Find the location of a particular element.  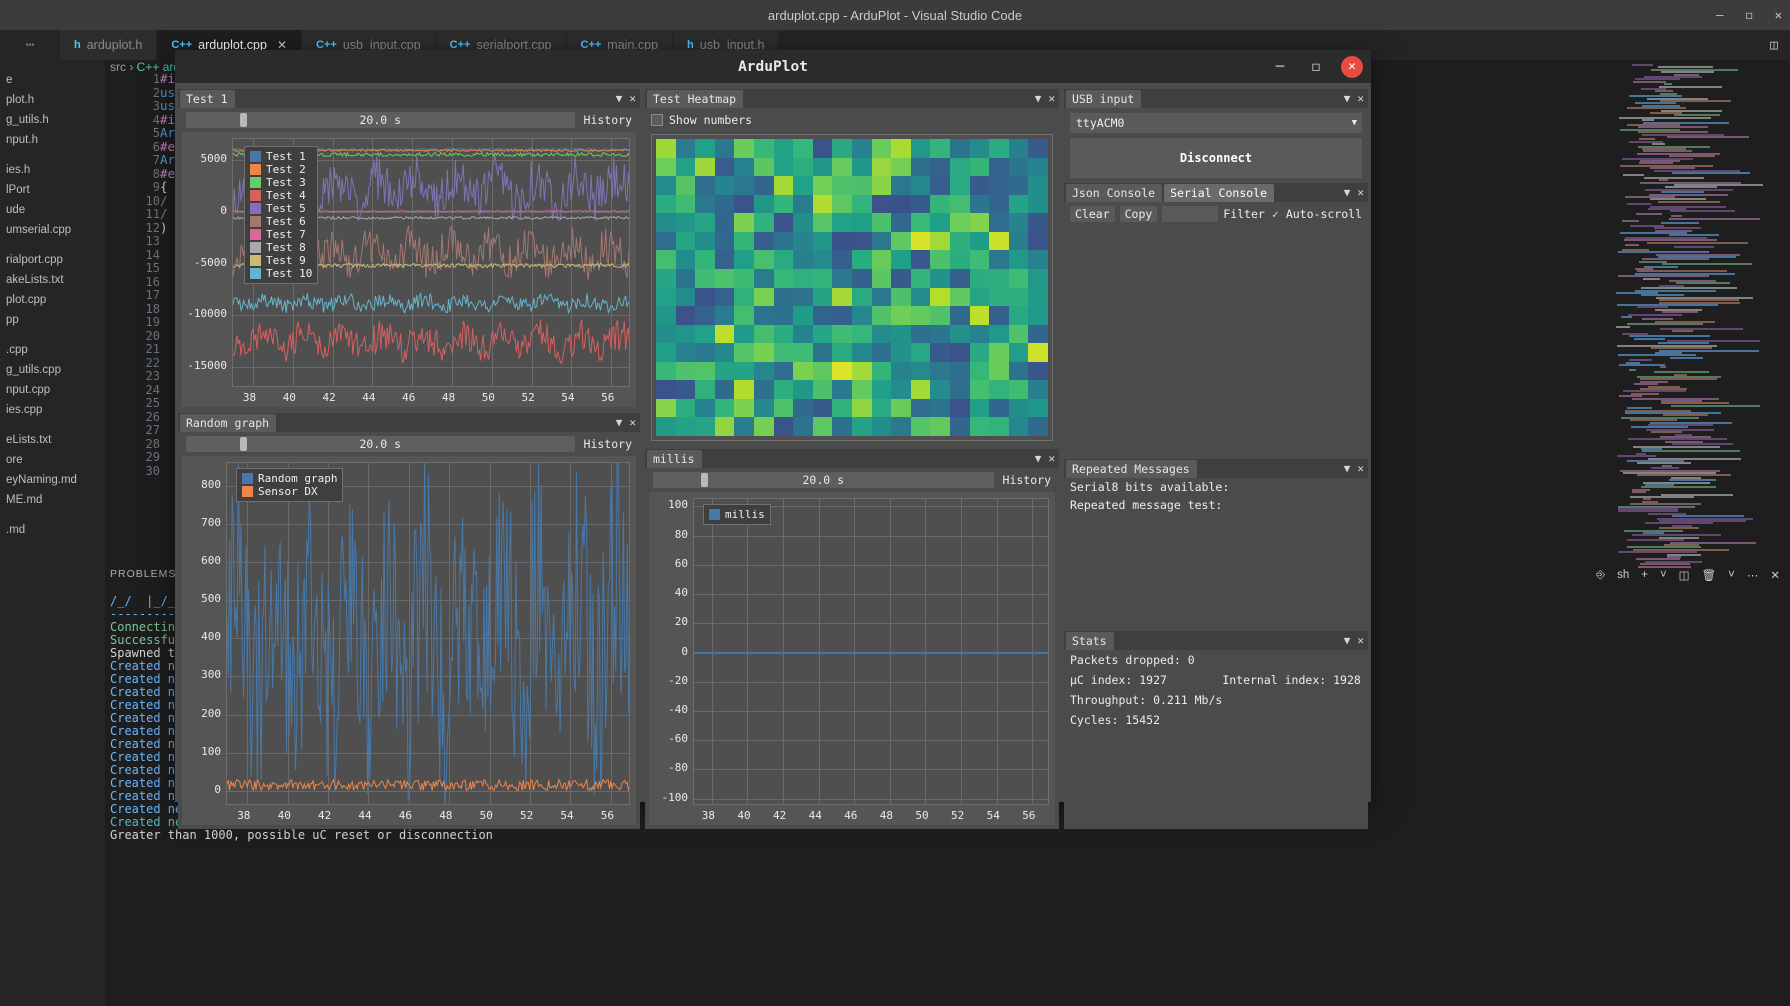

legend-item: Test 9 is located at coordinates (281, 260).